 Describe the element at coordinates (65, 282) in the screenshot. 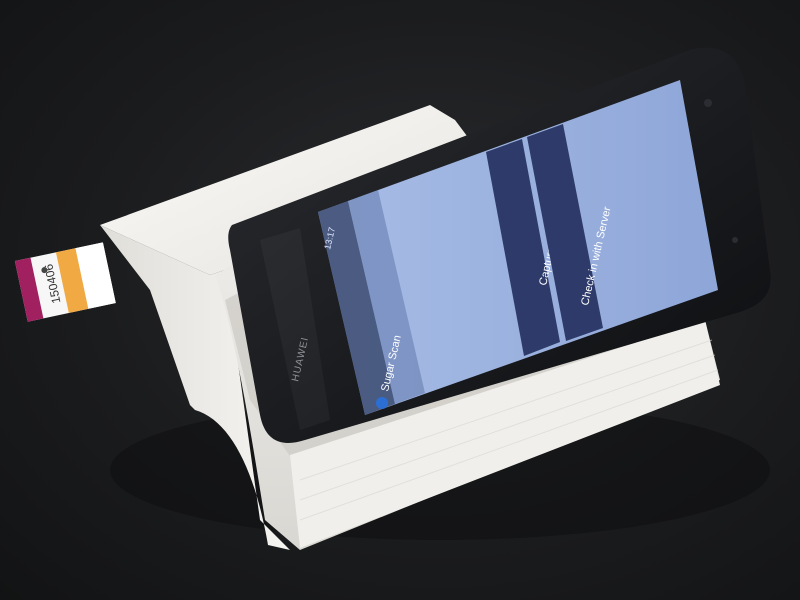

I see `test-strip: 150406` at that location.